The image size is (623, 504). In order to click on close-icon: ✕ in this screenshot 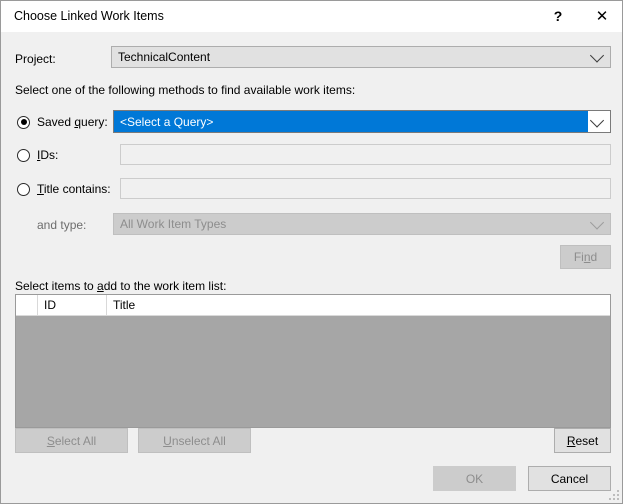, I will do `click(602, 16)`.